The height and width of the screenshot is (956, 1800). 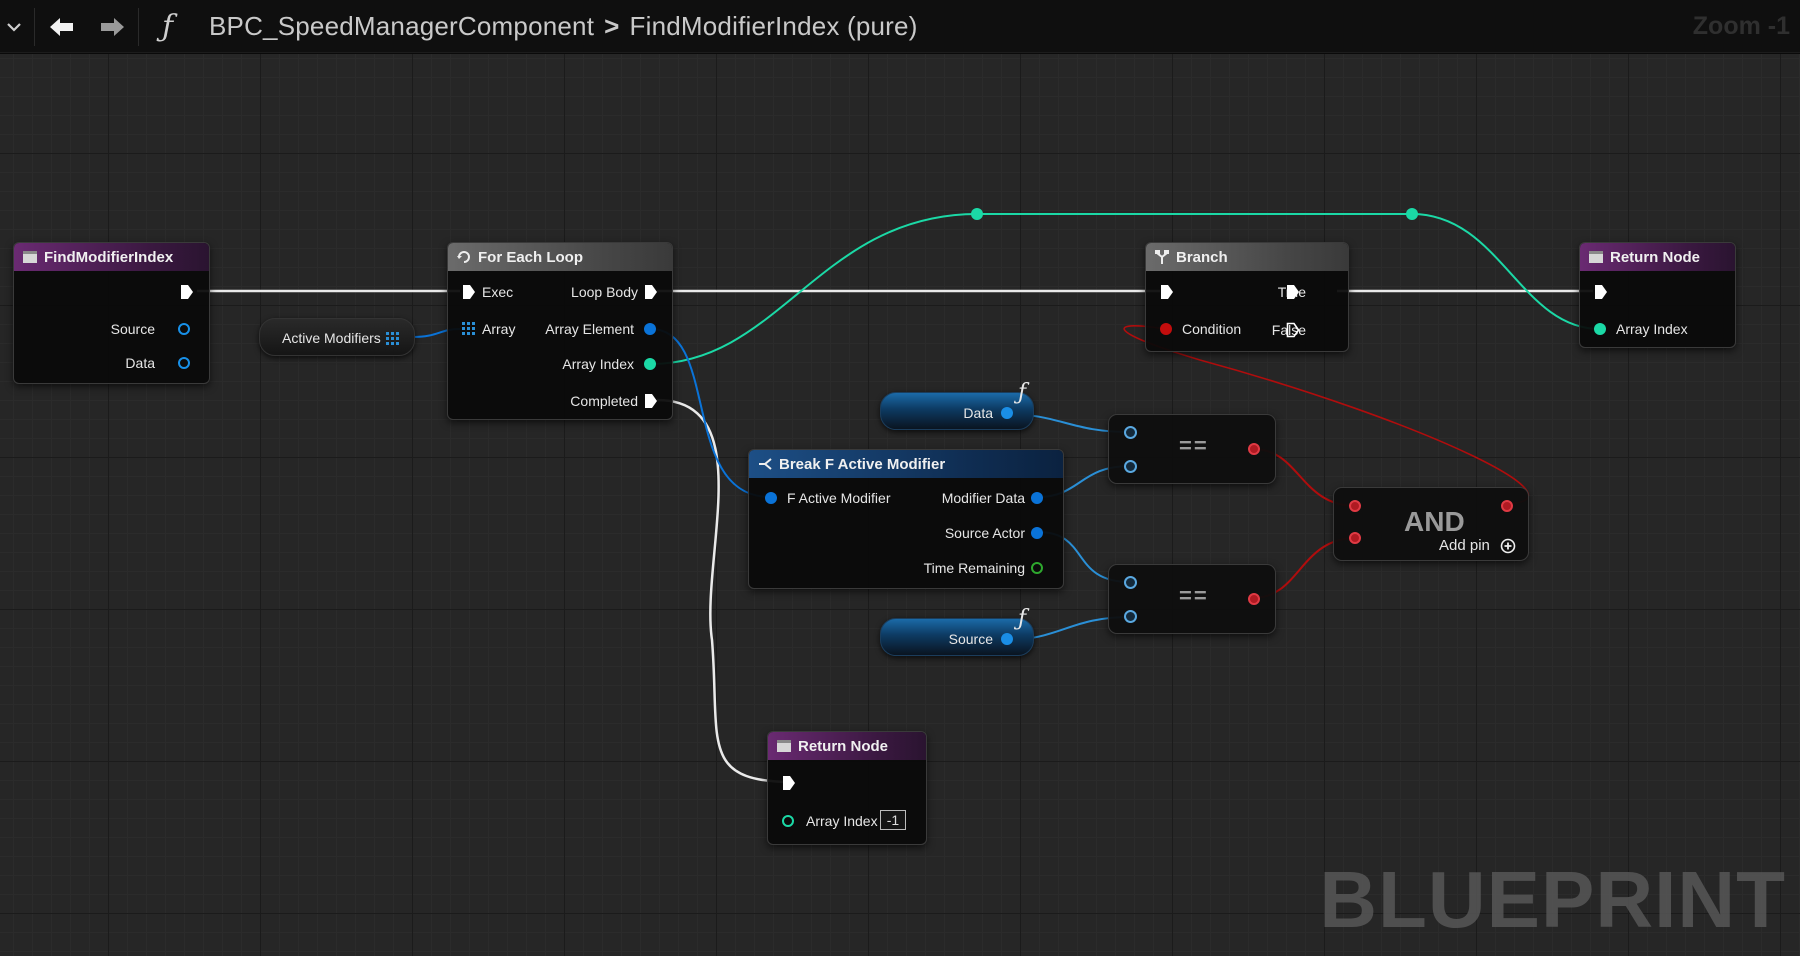 What do you see at coordinates (1652, 329) in the screenshot?
I see `return-top-index-label: Array Index` at bounding box center [1652, 329].